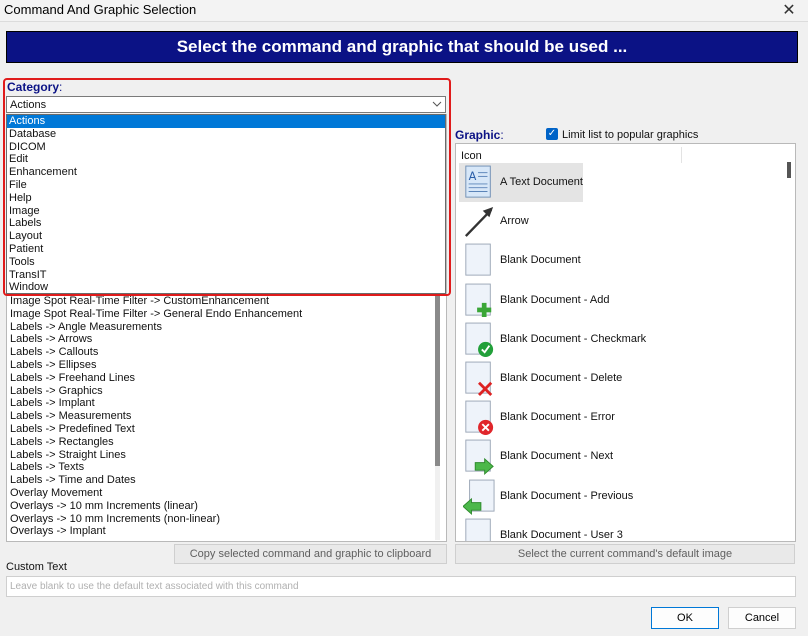 This screenshot has height=636, width=808. Describe the element at coordinates (561, 534) in the screenshot. I see `graphic-item-label: Blank Document - User 3` at that location.